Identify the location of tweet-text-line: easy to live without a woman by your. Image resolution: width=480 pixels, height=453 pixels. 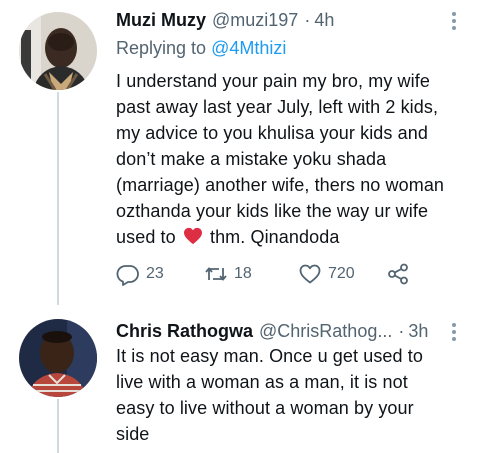
(265, 408).